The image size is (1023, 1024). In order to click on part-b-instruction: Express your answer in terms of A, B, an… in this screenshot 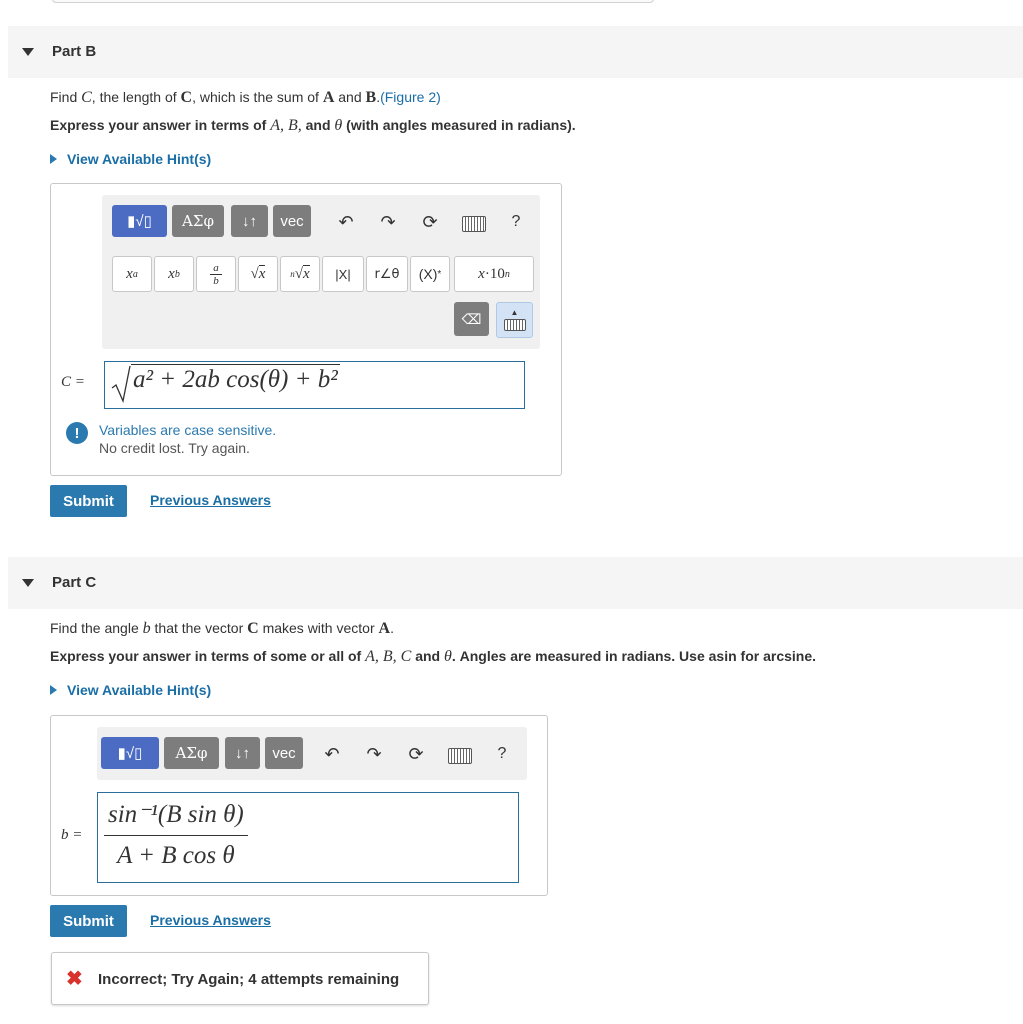, I will do `click(313, 125)`.